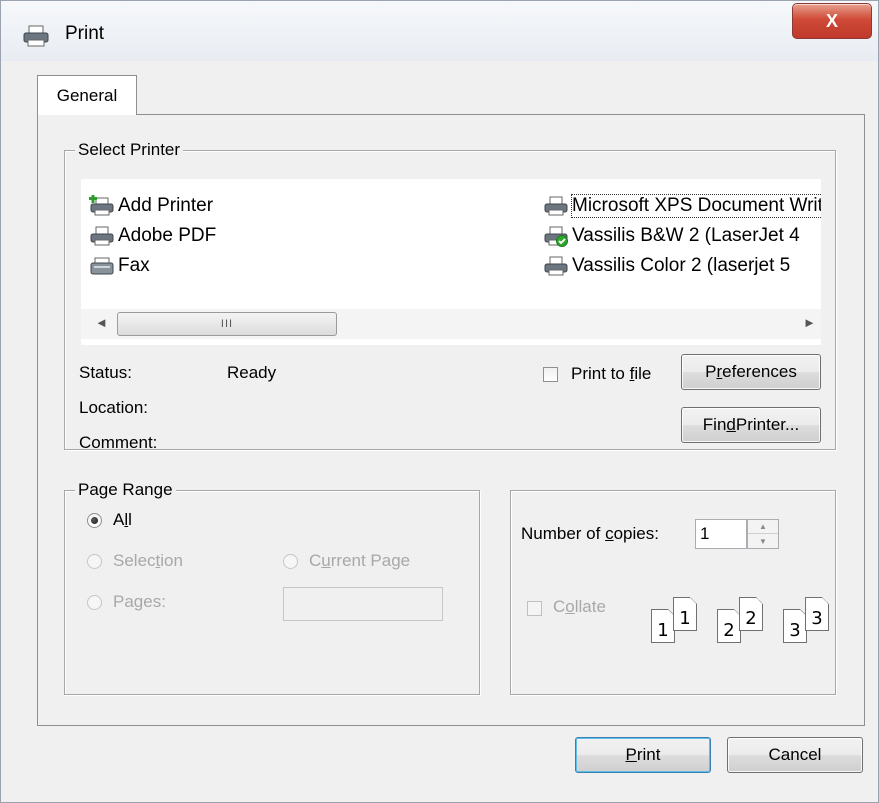  I want to click on pages-radio-label: Pages:, so click(139, 602).